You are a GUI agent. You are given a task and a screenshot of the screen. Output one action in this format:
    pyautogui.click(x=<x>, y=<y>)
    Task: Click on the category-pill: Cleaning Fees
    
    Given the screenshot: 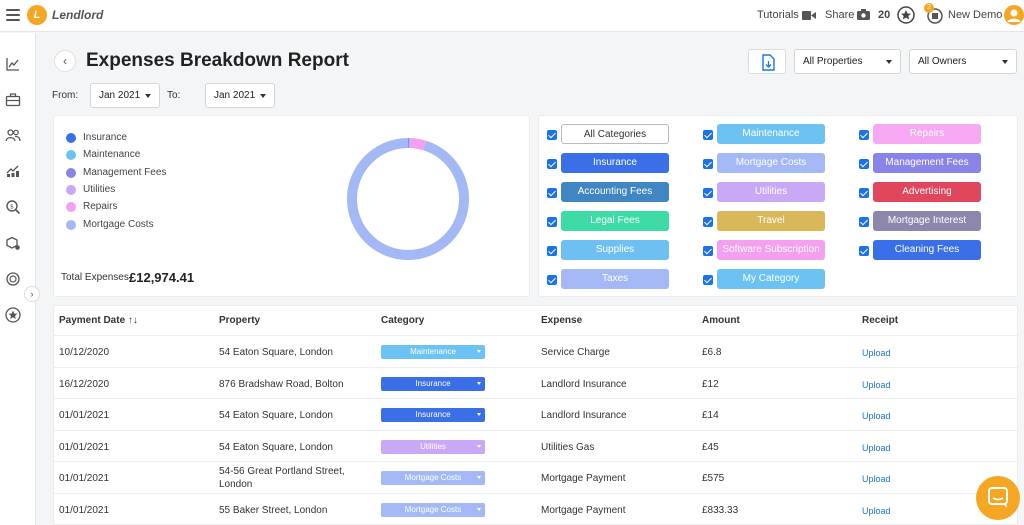 What is the action you would take?
    pyautogui.click(x=927, y=250)
    